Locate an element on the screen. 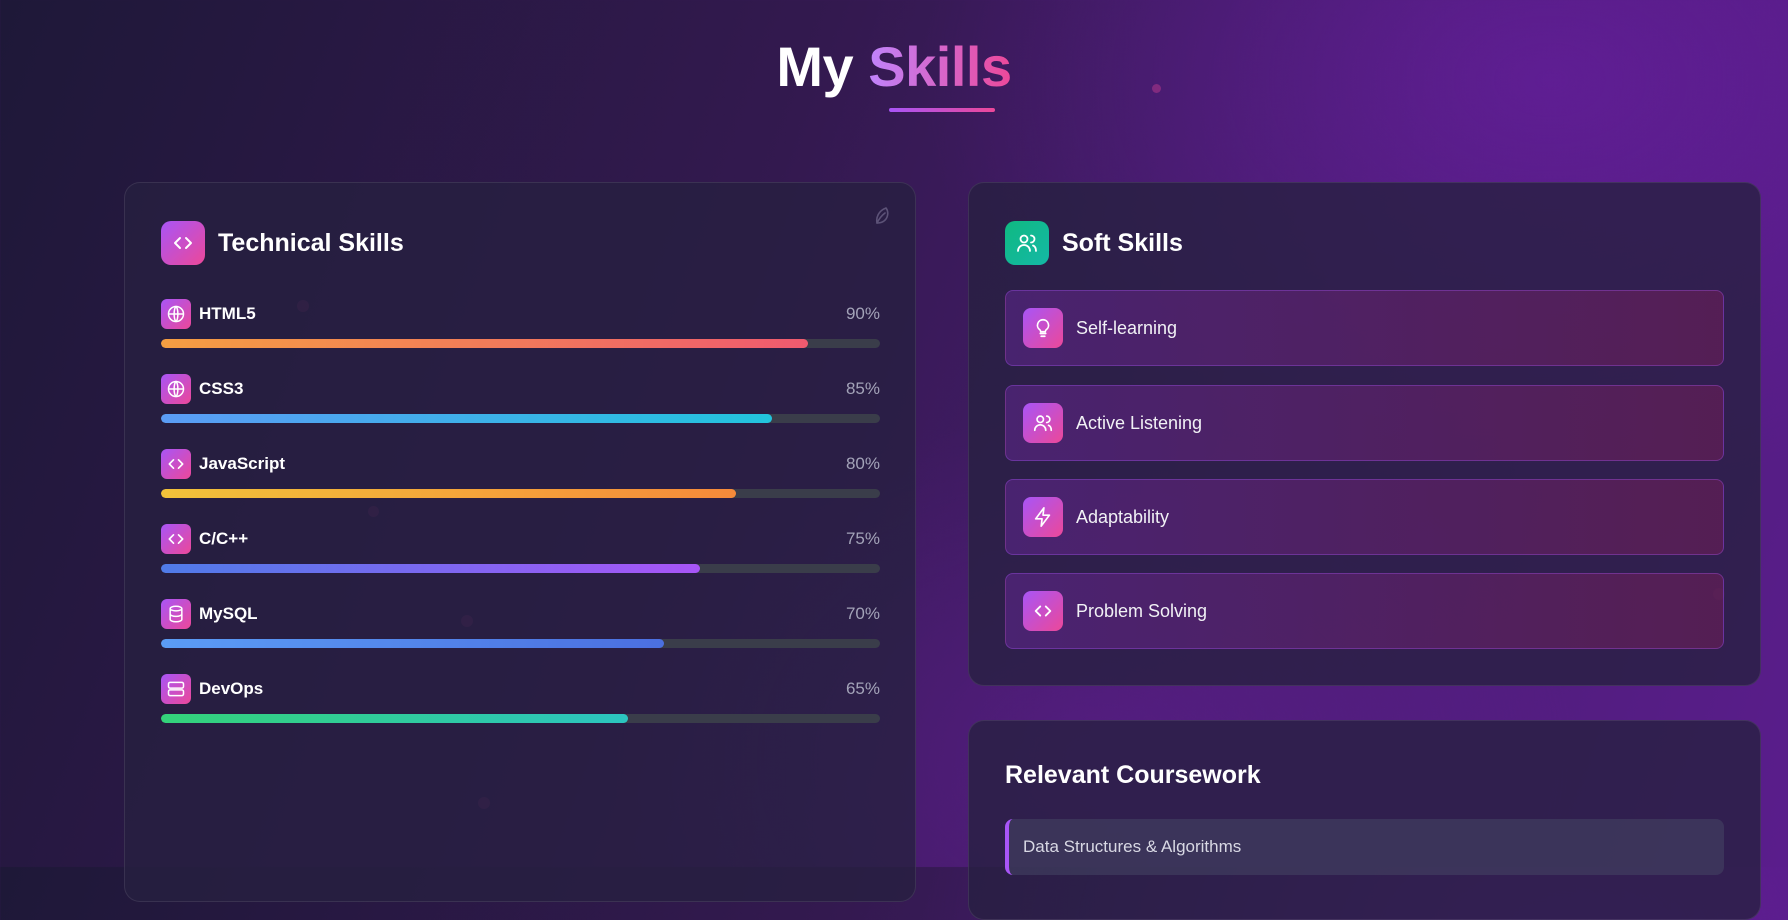 This screenshot has width=1788, height=920. skill-name: MySQL is located at coordinates (228, 613).